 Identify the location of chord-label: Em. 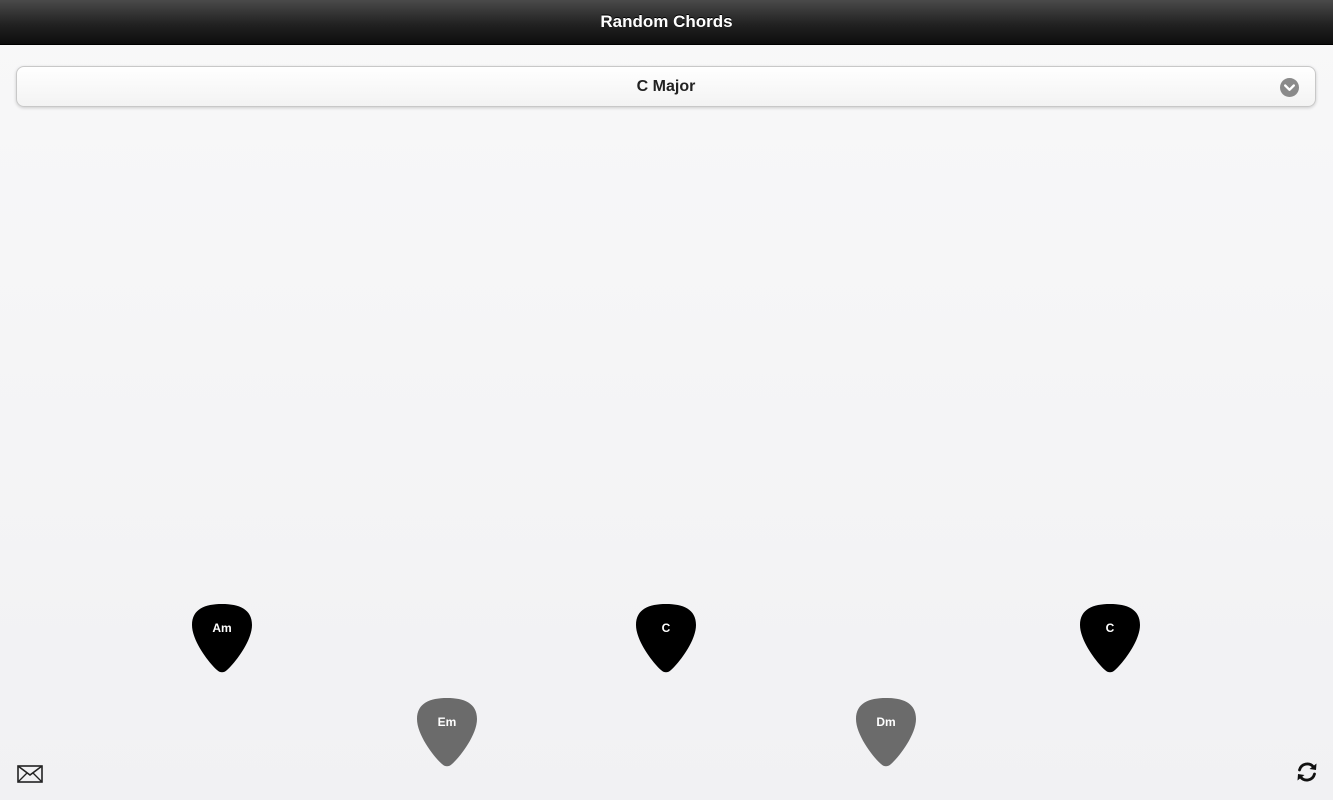
(447, 722).